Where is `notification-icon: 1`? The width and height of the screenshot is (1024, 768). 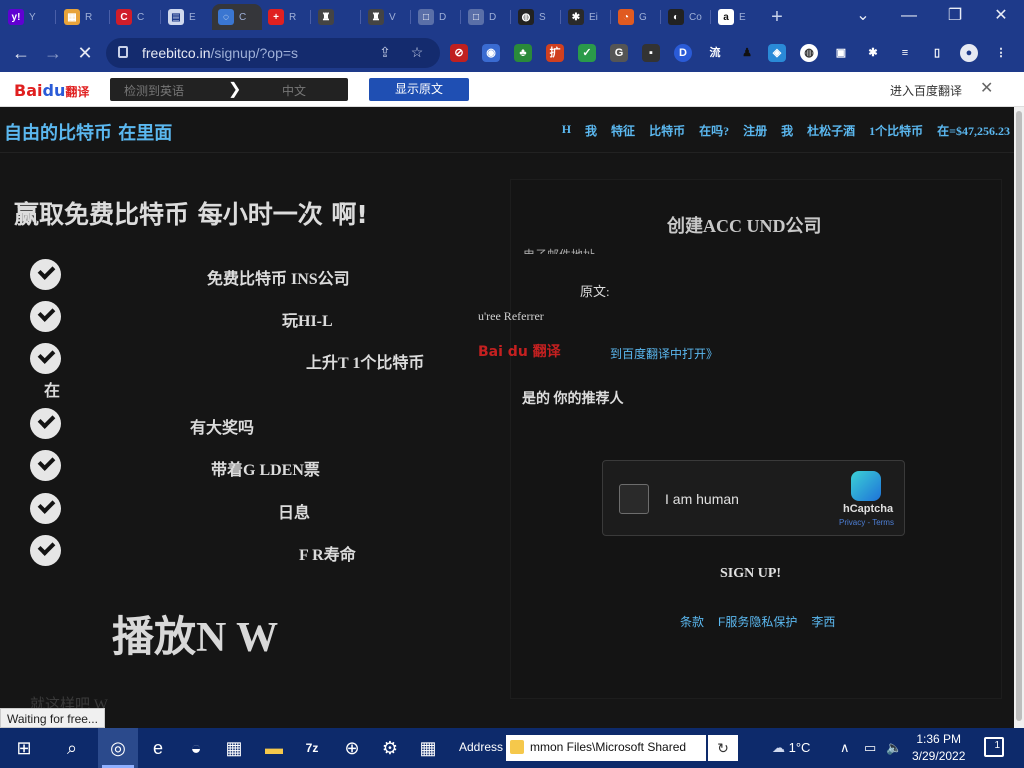
notification-icon: 1 is located at coordinates (994, 747).